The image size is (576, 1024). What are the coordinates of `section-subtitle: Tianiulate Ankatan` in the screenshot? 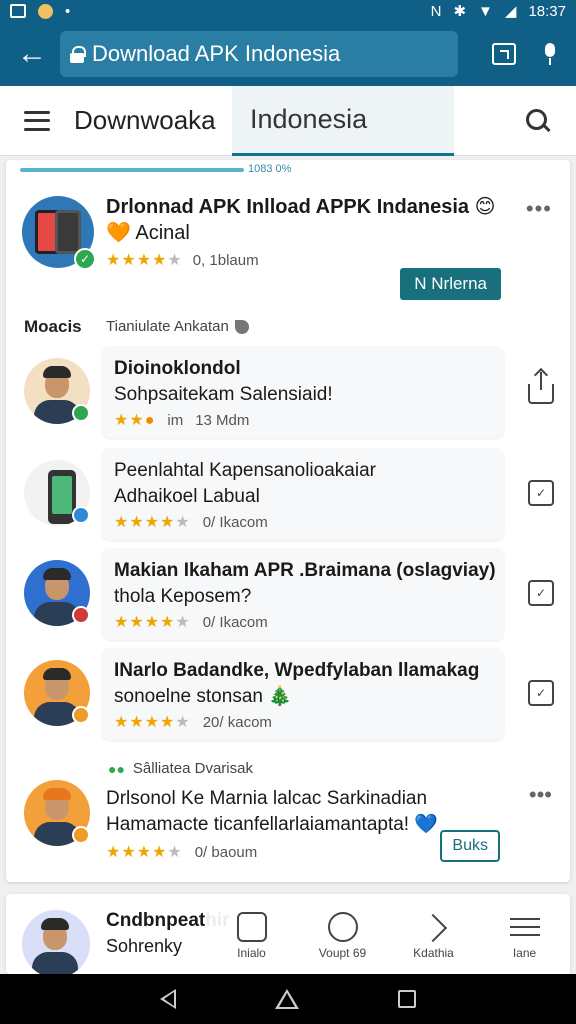 It's located at (177, 326).